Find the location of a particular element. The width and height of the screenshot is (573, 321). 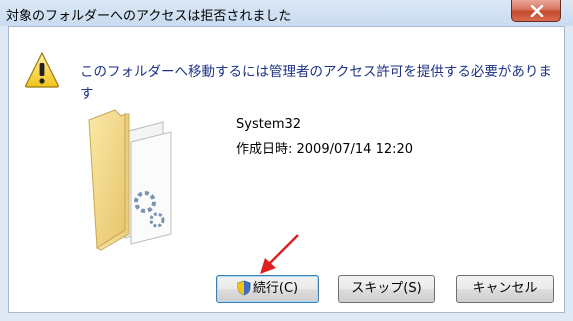

dialog-message: このフォルダーへ移動するには管理者のアクセス許可を提供する必要があります is located at coordinates (316, 83).